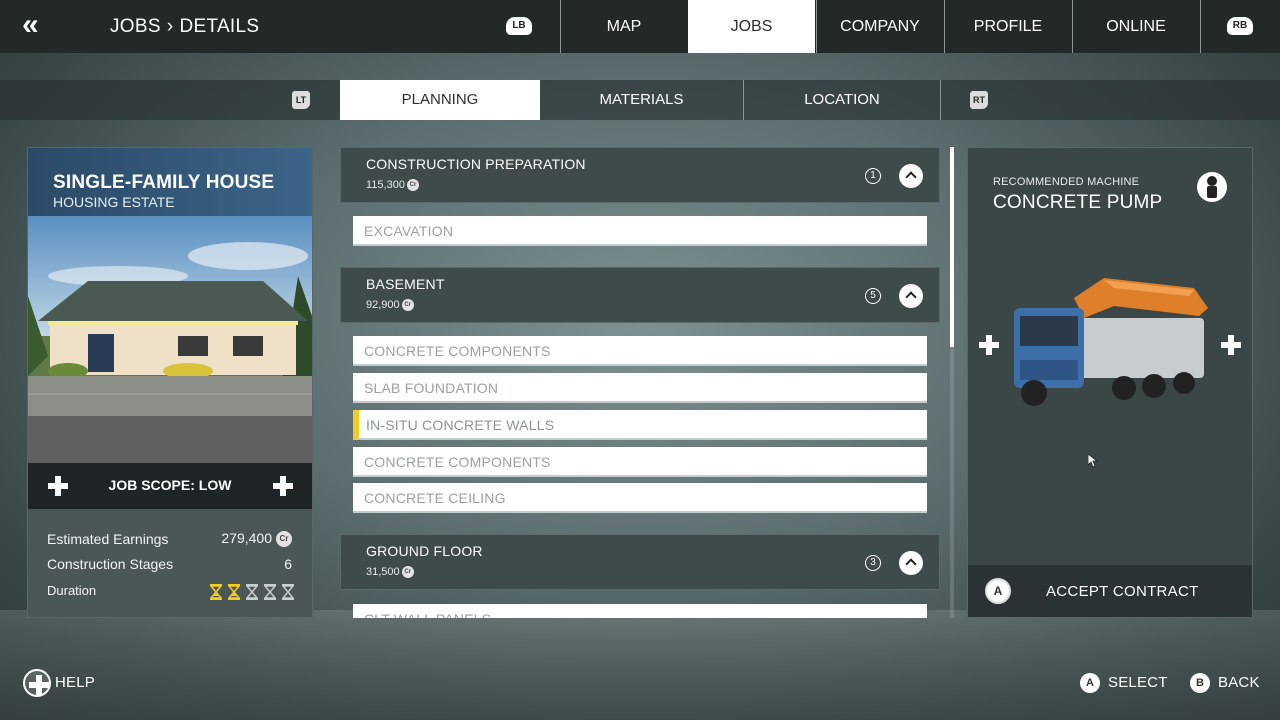  I want to click on stages-value: 6, so click(288, 564).